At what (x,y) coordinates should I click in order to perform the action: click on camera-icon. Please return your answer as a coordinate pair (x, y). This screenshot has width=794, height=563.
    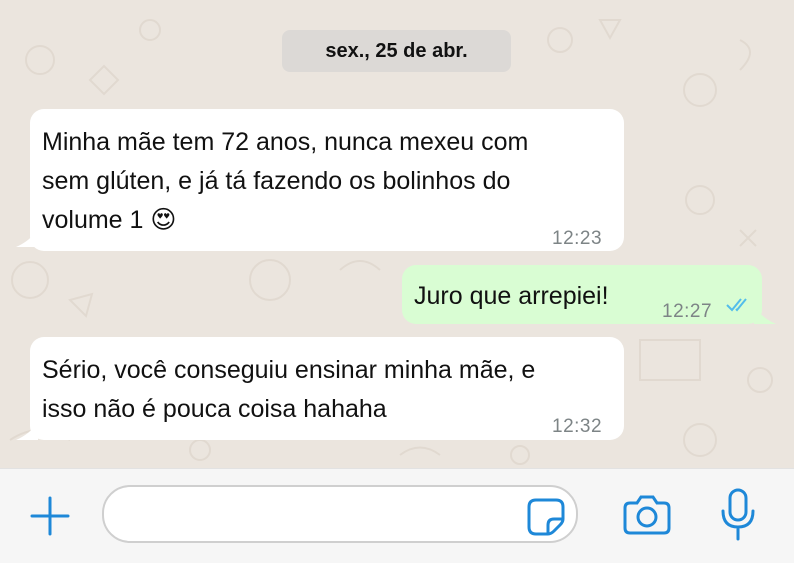
    Looking at the image, I should click on (647, 514).